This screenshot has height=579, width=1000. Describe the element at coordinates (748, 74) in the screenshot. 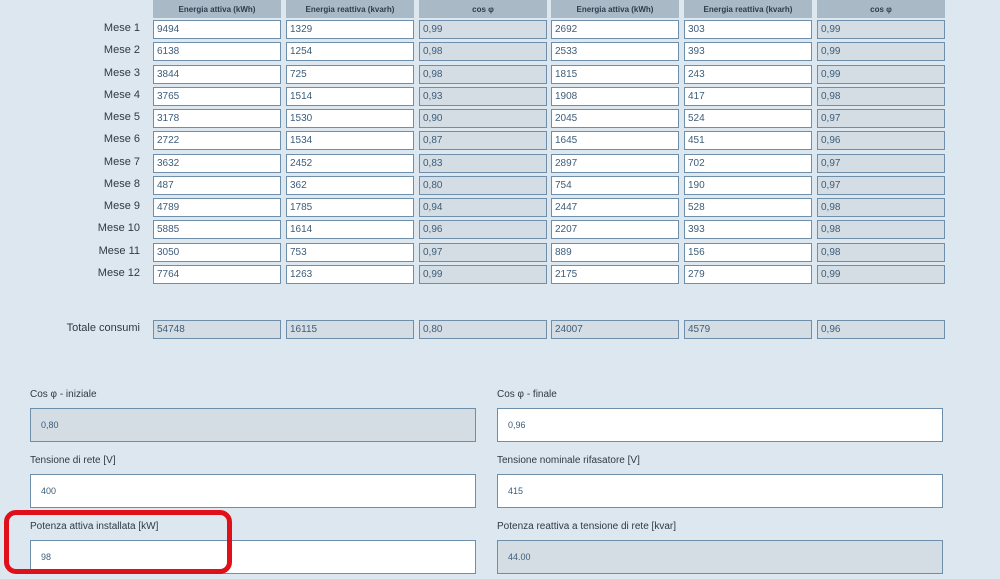

I see `energy-input: 243` at that location.